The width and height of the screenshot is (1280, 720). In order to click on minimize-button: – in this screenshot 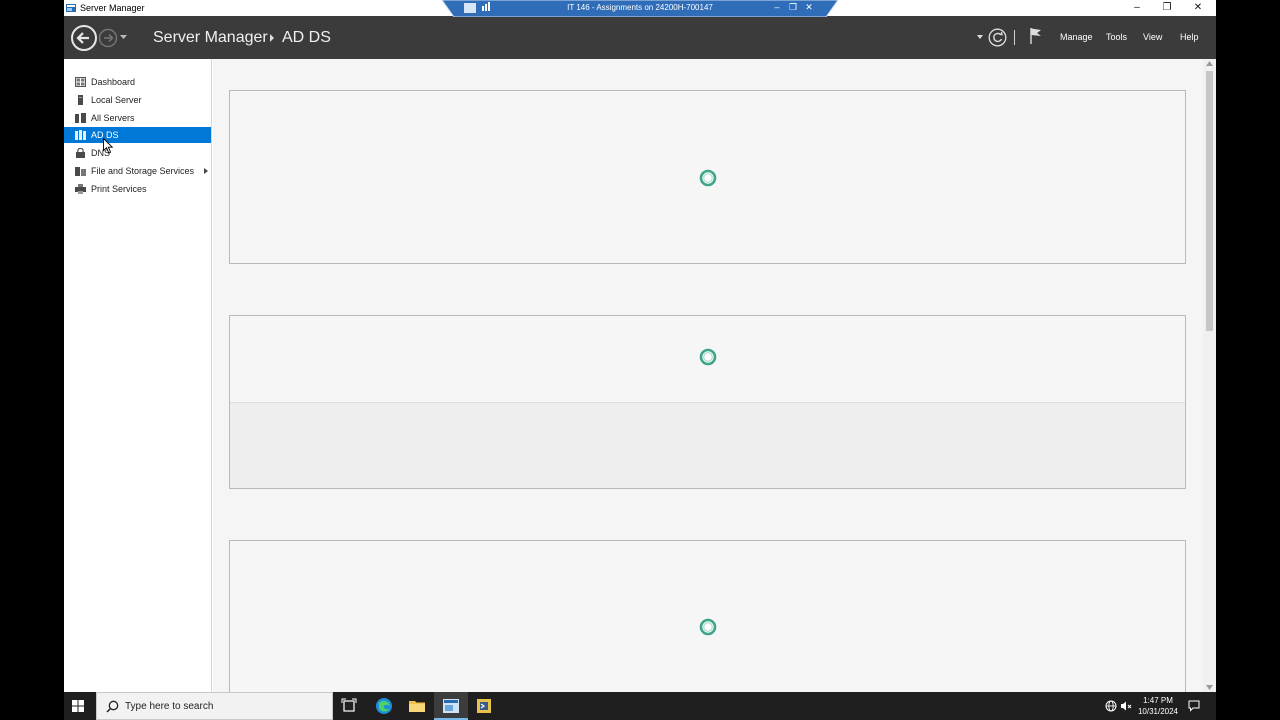, I will do `click(1137, 8)`.